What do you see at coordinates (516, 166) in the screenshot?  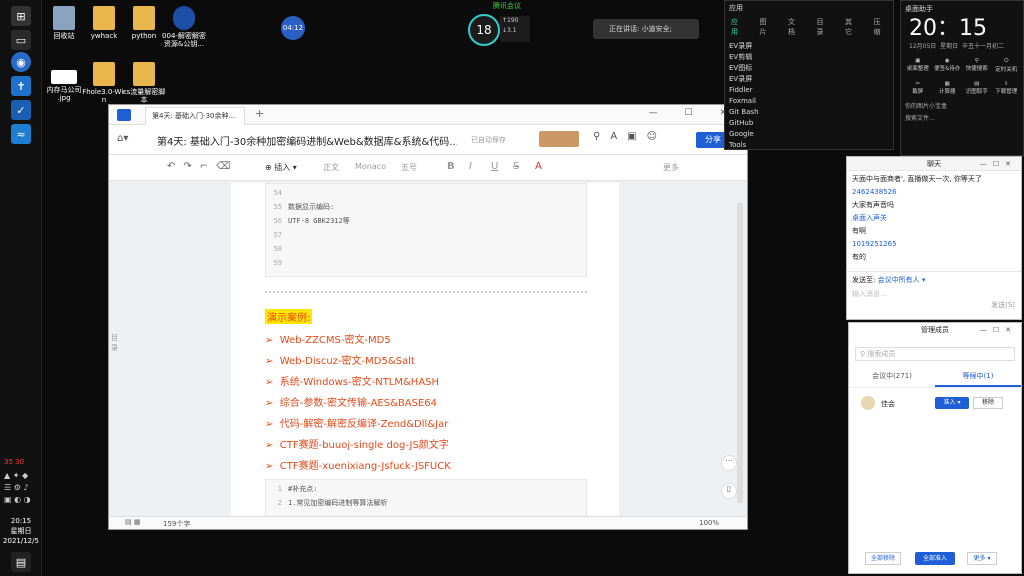 I see `strike-button: S` at bounding box center [516, 166].